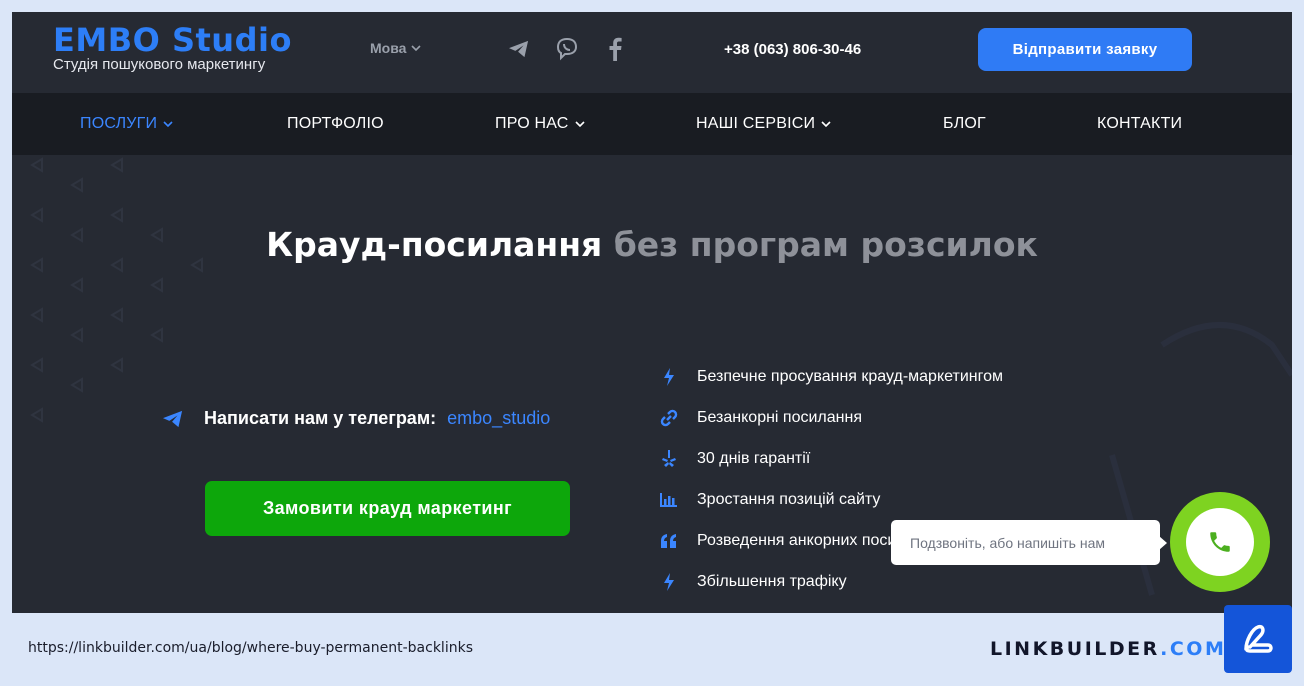 This screenshot has height=686, width=1304. I want to click on nav-item-our-services: НАШІ СЕРВІСИ, so click(763, 124).